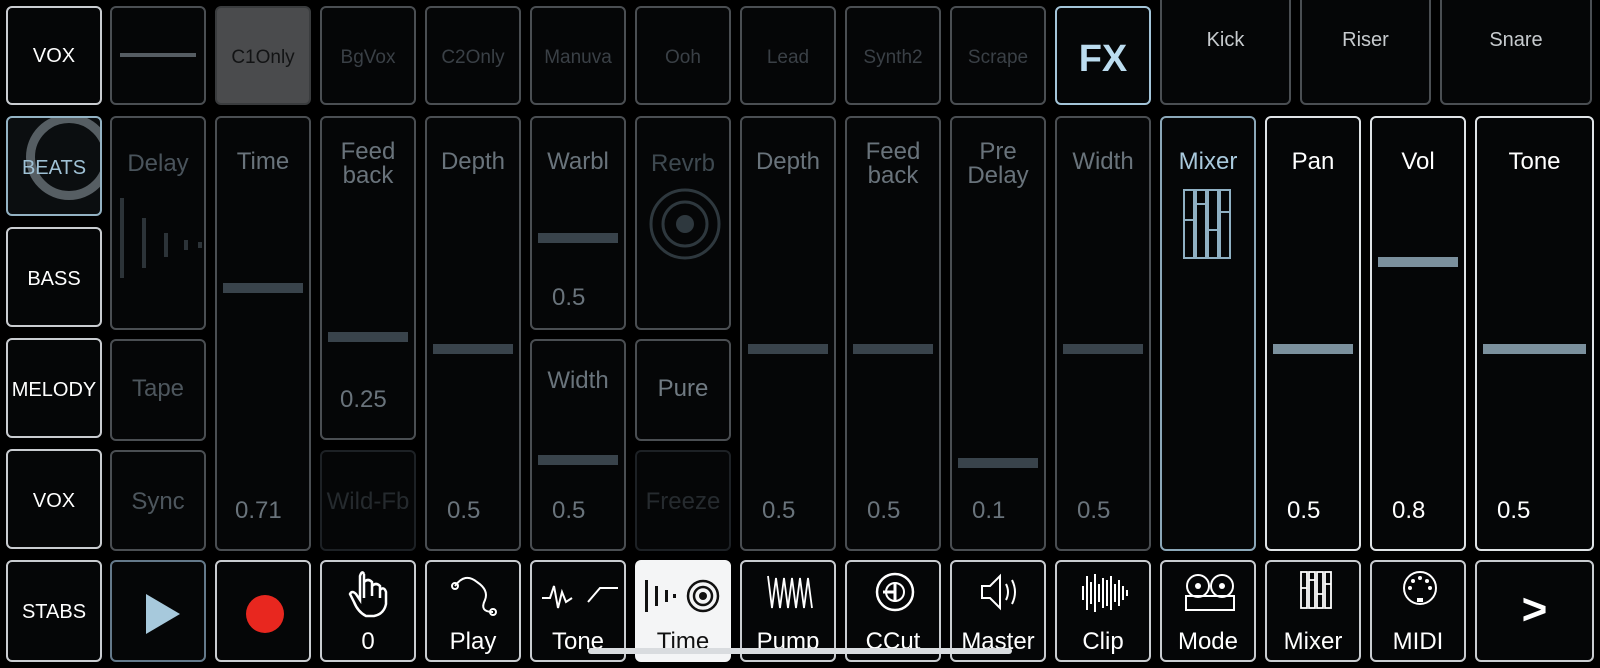 The height and width of the screenshot is (668, 1600). I want to click on next-page-button: >, so click(1534, 611).